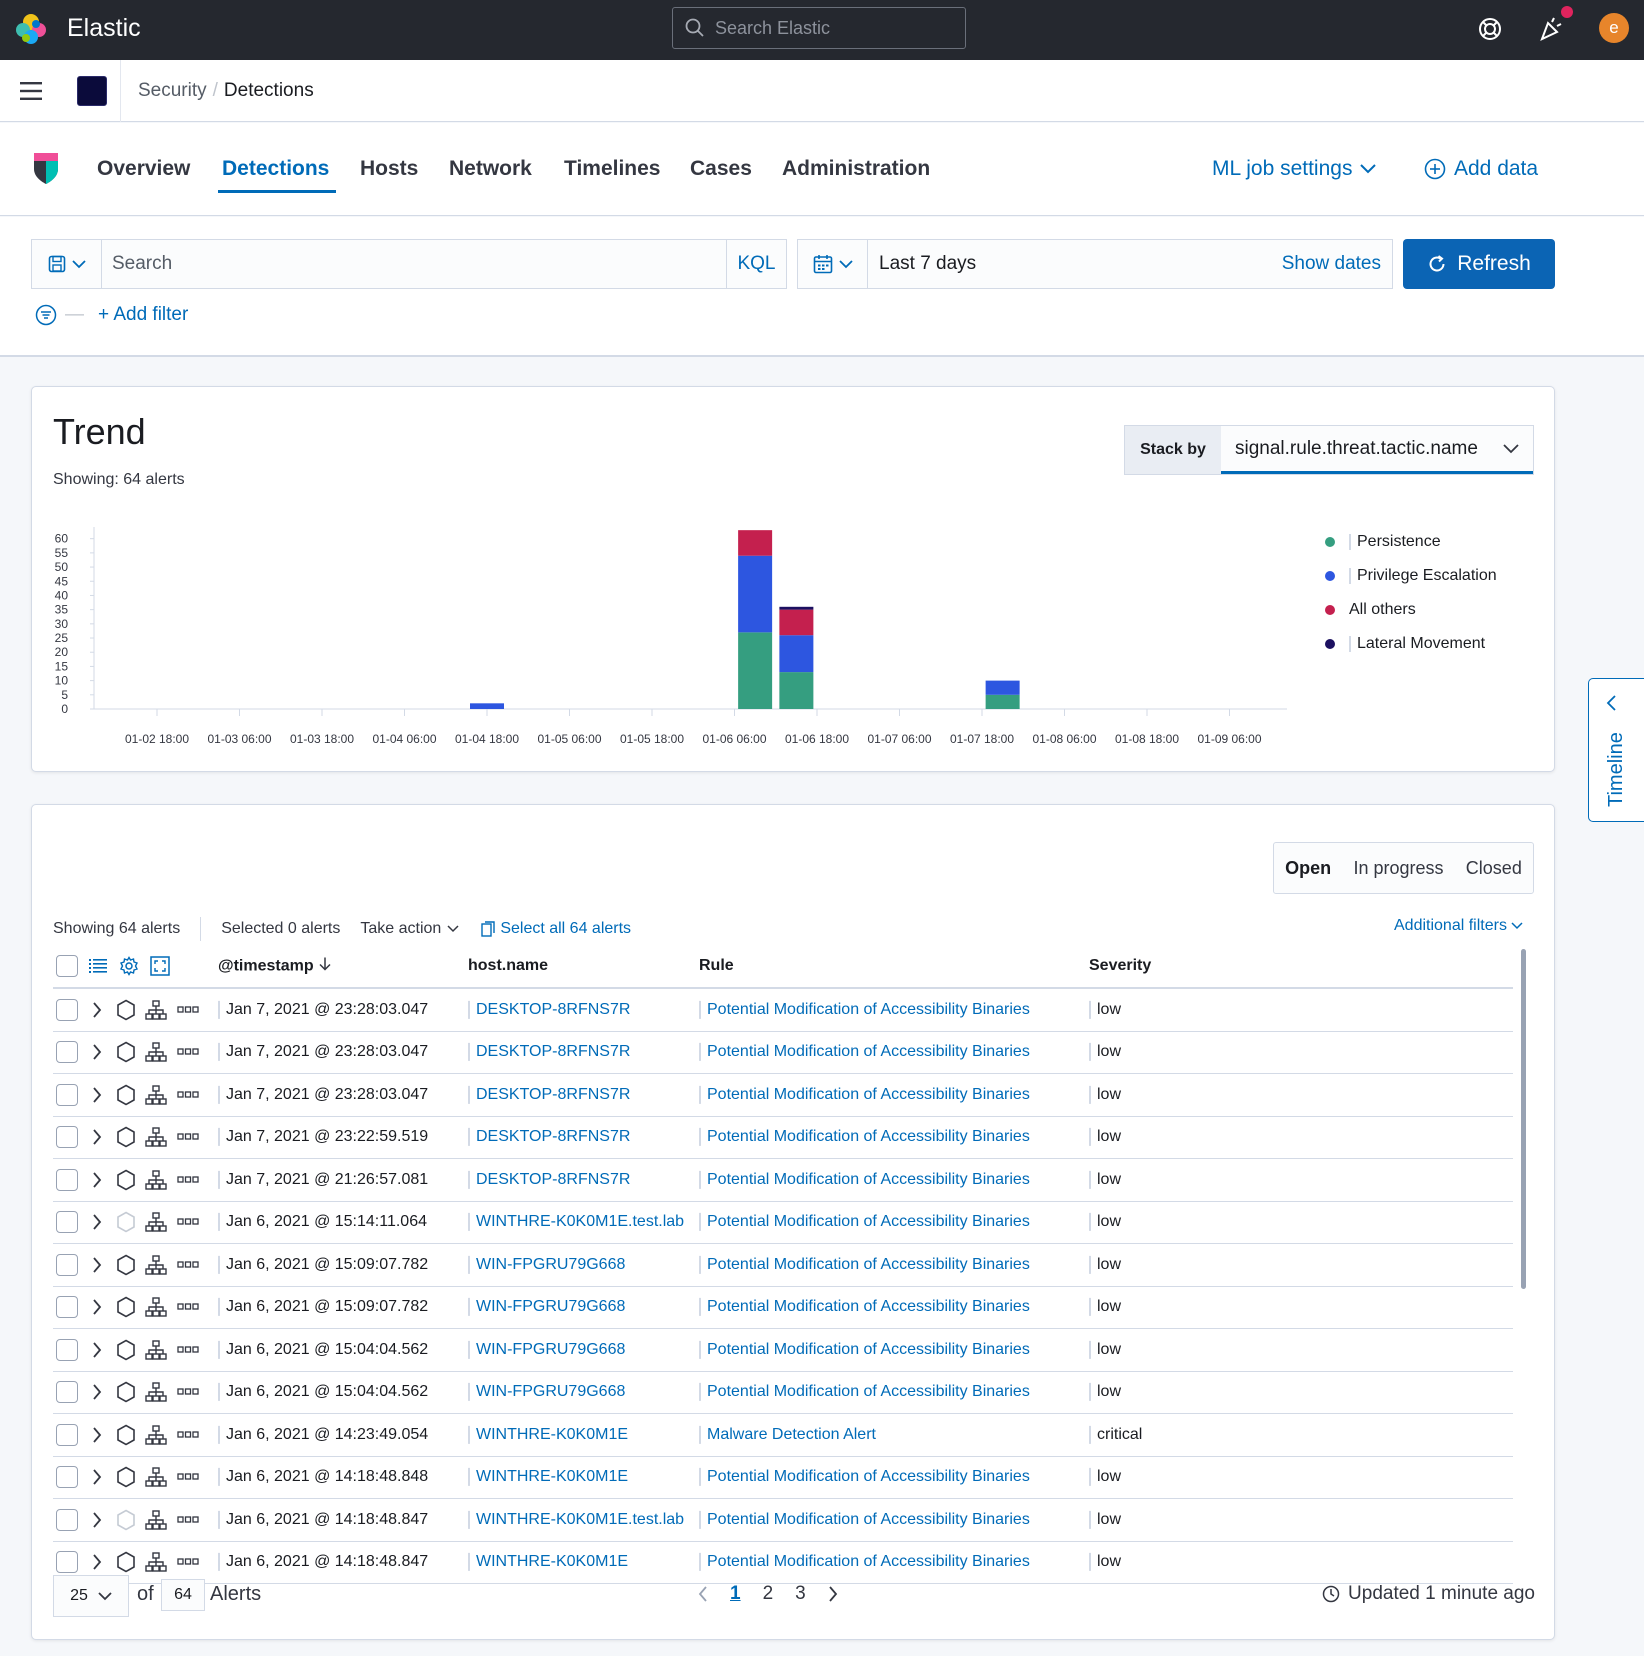 This screenshot has height=1656, width=1644. Describe the element at coordinates (1411, 610) in the screenshot. I see `legend-item: All others` at that location.